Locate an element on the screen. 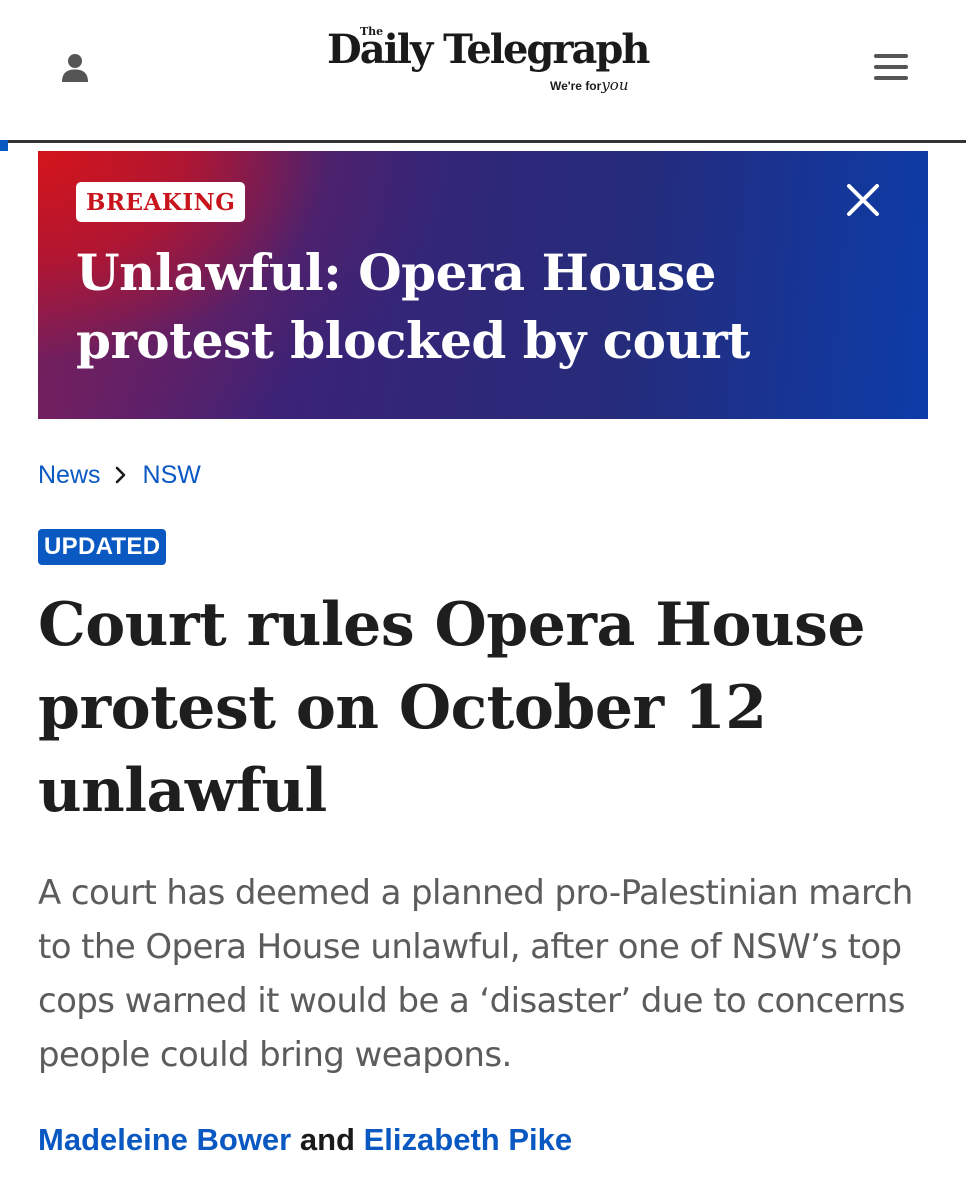 This screenshot has height=1200, width=966. breadcrumb: News NSW is located at coordinates (119, 475).